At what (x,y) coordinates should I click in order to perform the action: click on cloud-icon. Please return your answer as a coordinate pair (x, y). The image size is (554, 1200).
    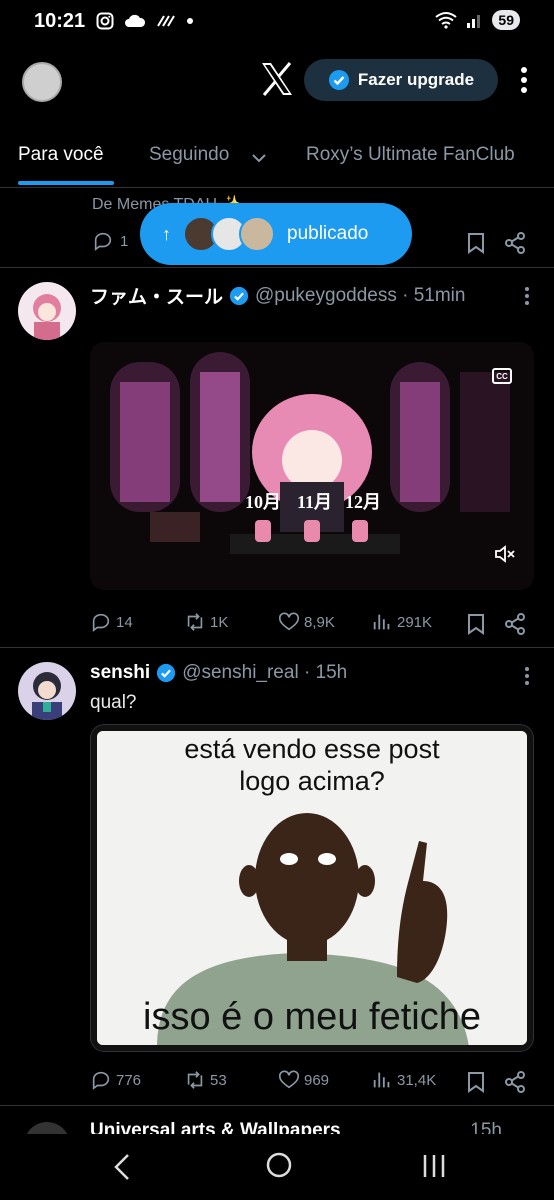
    Looking at the image, I should click on (135, 20).